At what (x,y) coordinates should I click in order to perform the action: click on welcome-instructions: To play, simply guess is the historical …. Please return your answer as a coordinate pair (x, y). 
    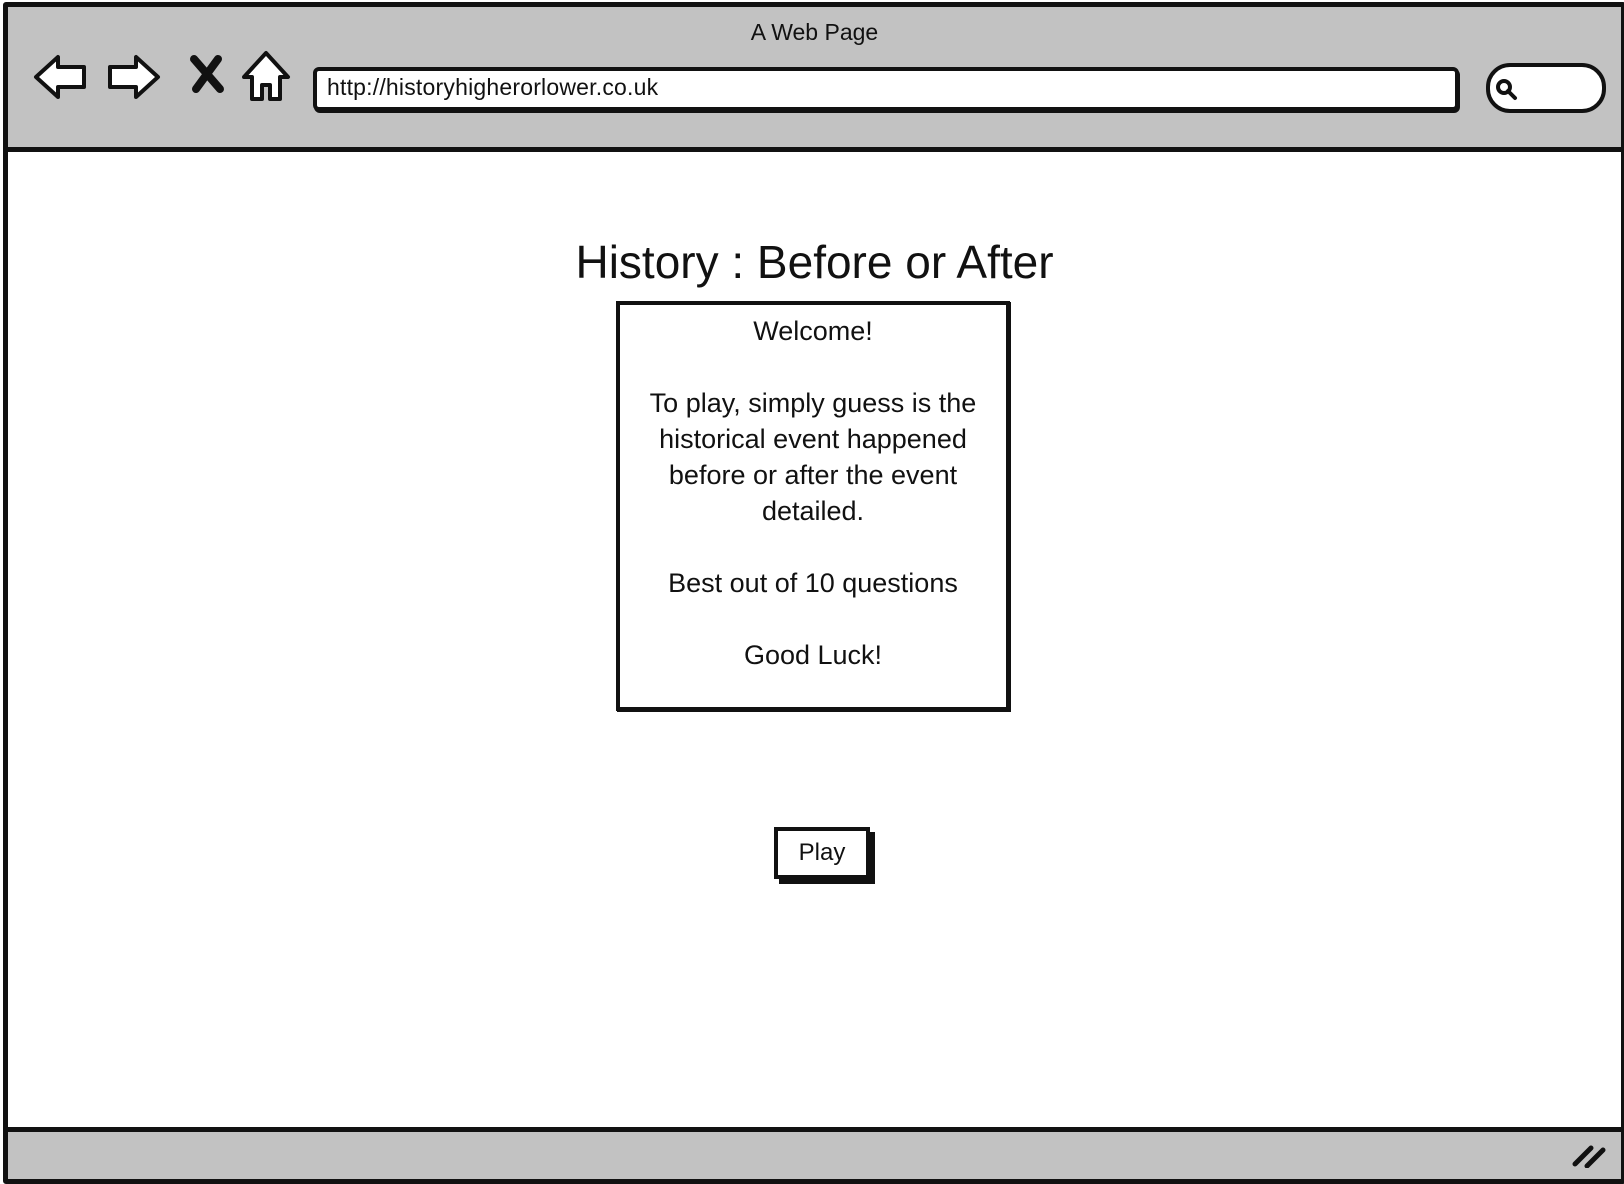
    Looking at the image, I should click on (813, 457).